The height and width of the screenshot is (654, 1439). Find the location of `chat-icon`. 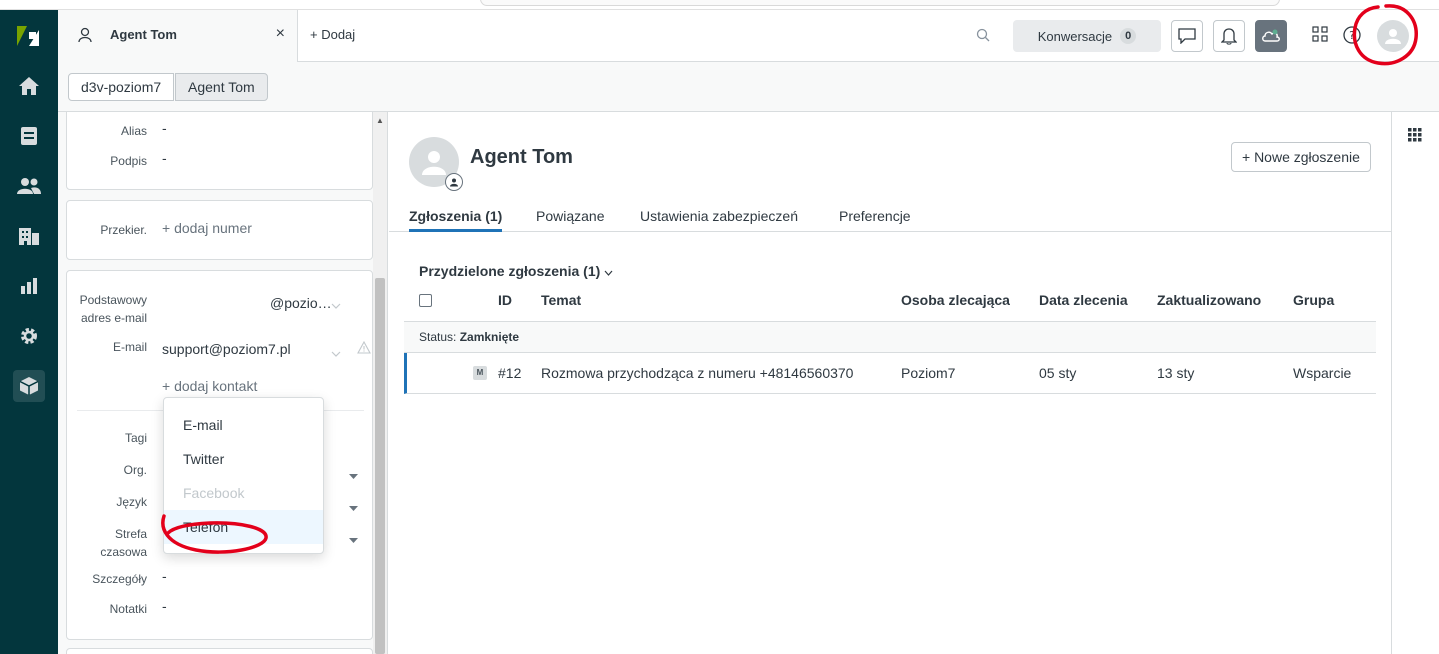

chat-icon is located at coordinates (1187, 36).